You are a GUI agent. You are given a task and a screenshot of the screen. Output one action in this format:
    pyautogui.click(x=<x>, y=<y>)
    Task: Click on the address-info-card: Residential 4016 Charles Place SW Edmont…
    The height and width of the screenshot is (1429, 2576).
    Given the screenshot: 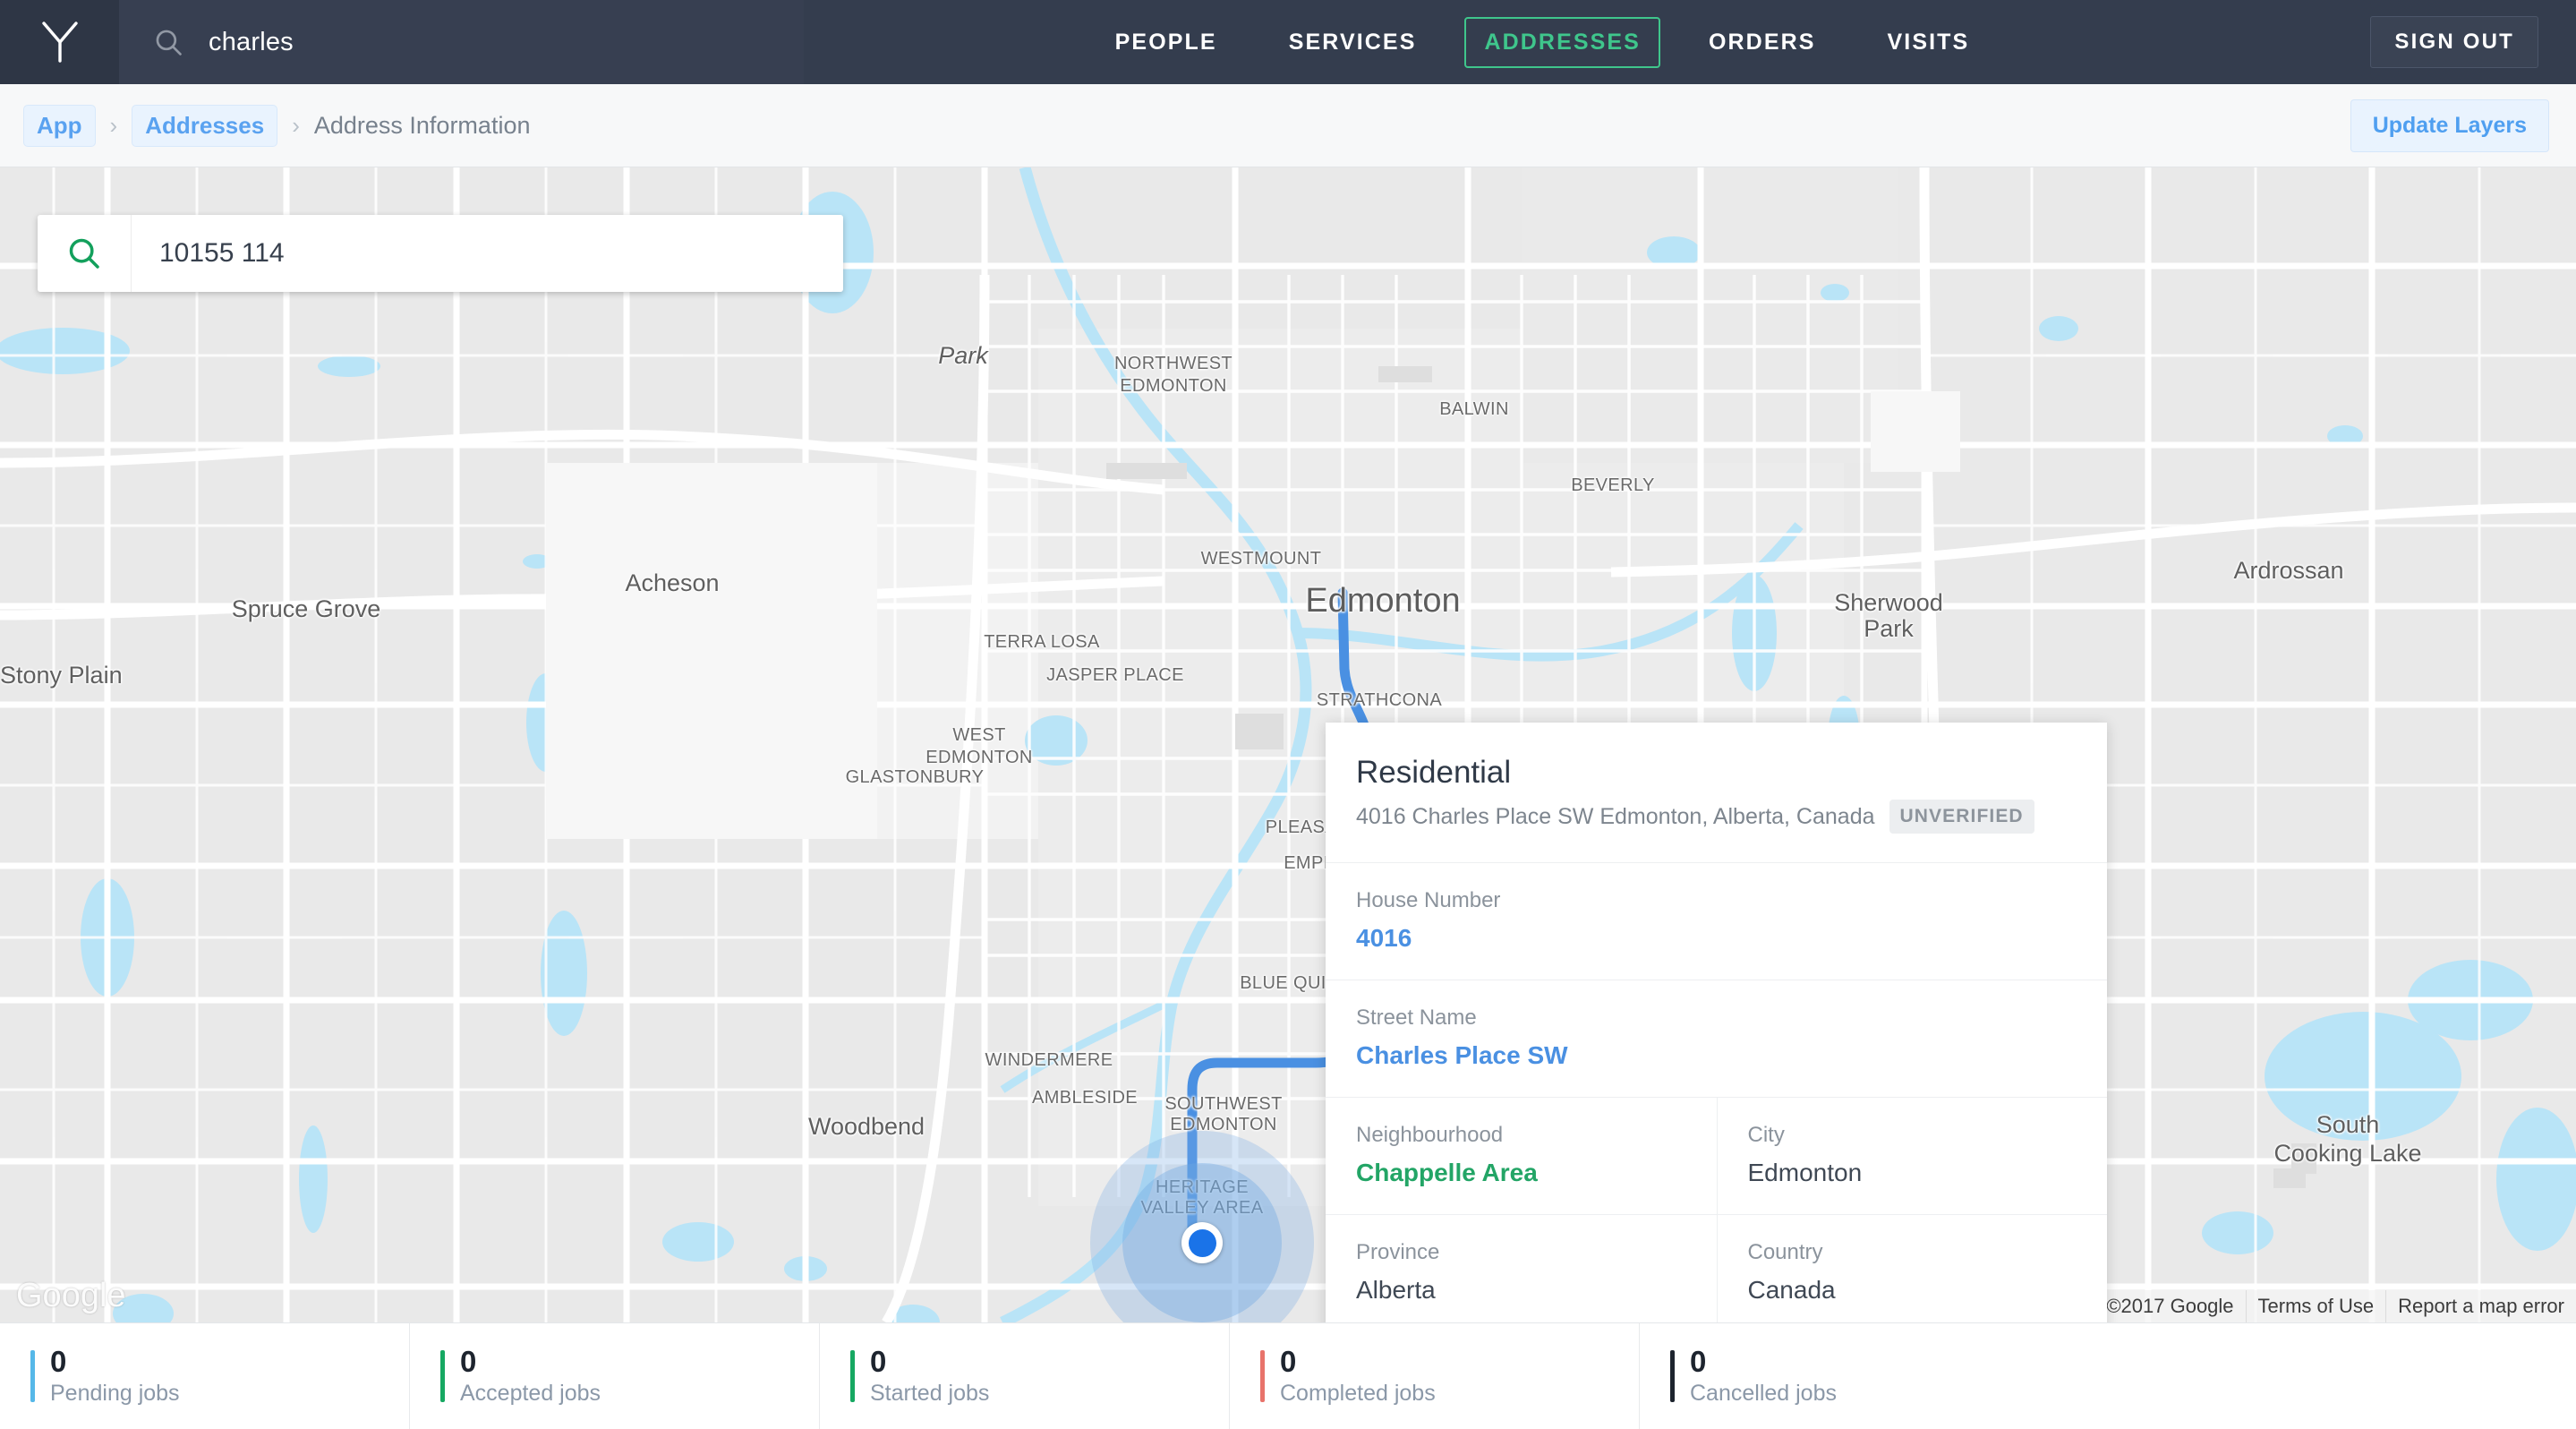 What is the action you would take?
    pyautogui.click(x=1716, y=1022)
    